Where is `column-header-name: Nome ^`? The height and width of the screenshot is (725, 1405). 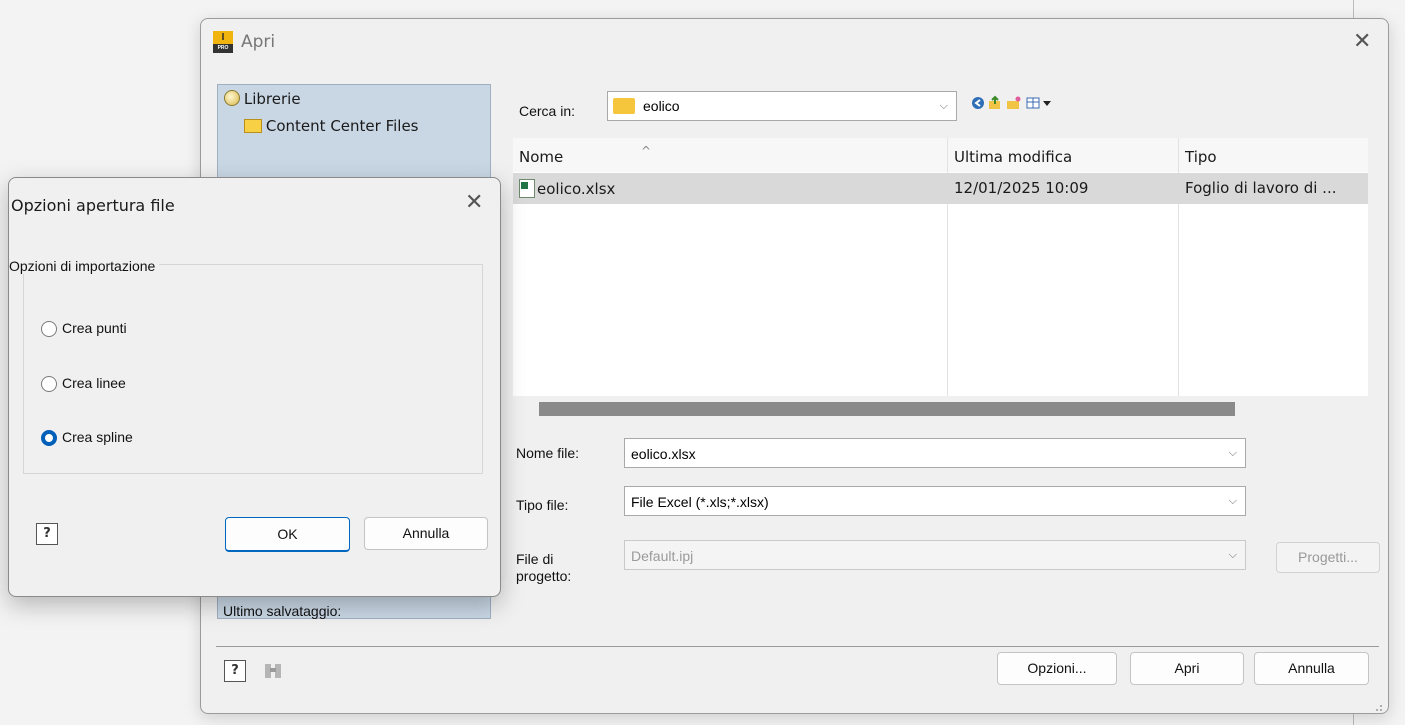
column-header-name: Nome ^ is located at coordinates (585, 155).